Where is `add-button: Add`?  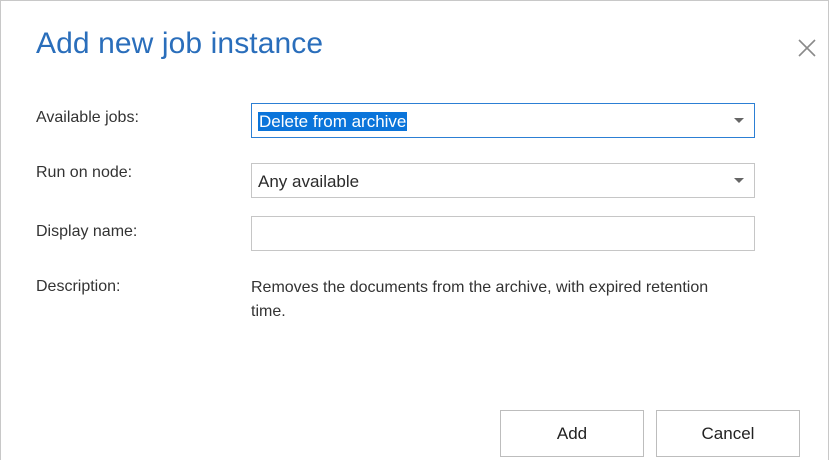
add-button: Add is located at coordinates (572, 433).